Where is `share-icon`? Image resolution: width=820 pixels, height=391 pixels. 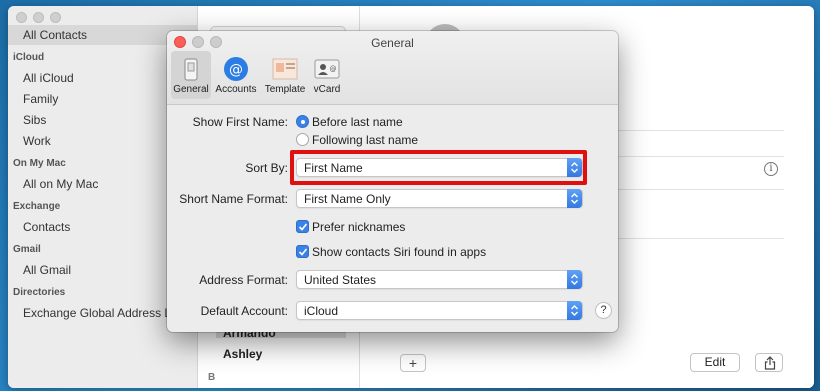
share-icon is located at coordinates (770, 363).